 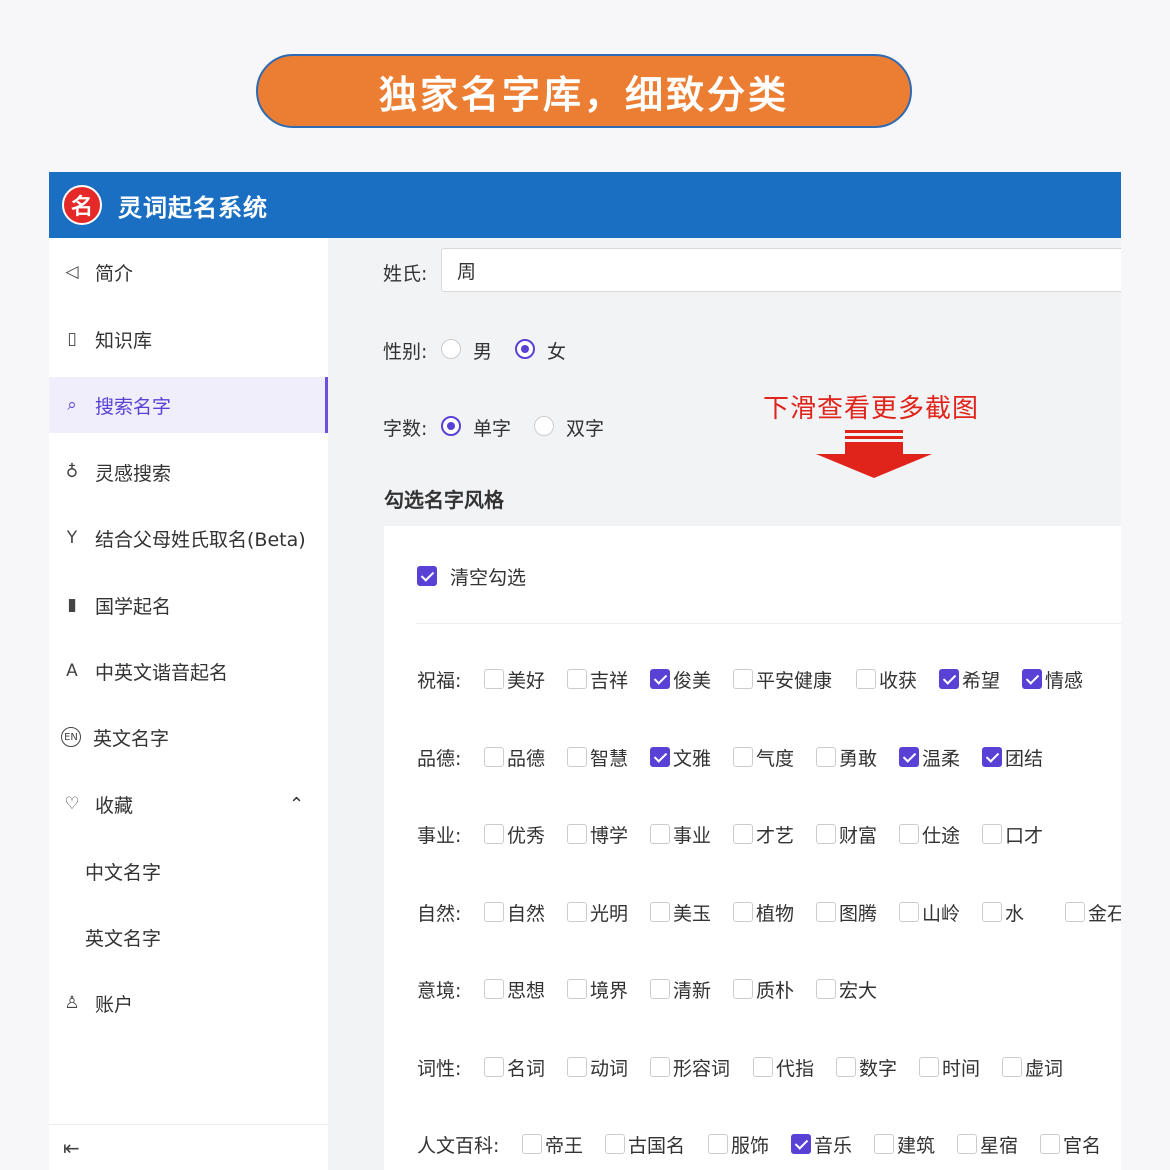 I want to click on gender-option-male: 男, so click(x=482, y=350).